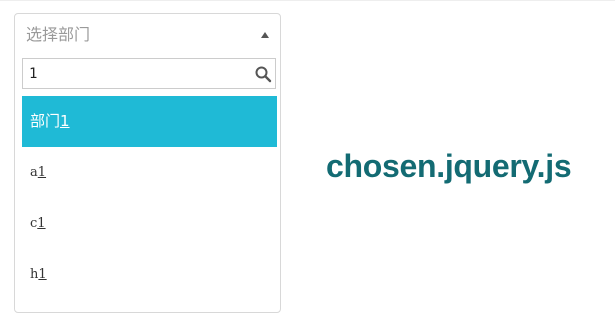  Describe the element at coordinates (149, 274) in the screenshot. I see `result-item-h1: h1` at that location.